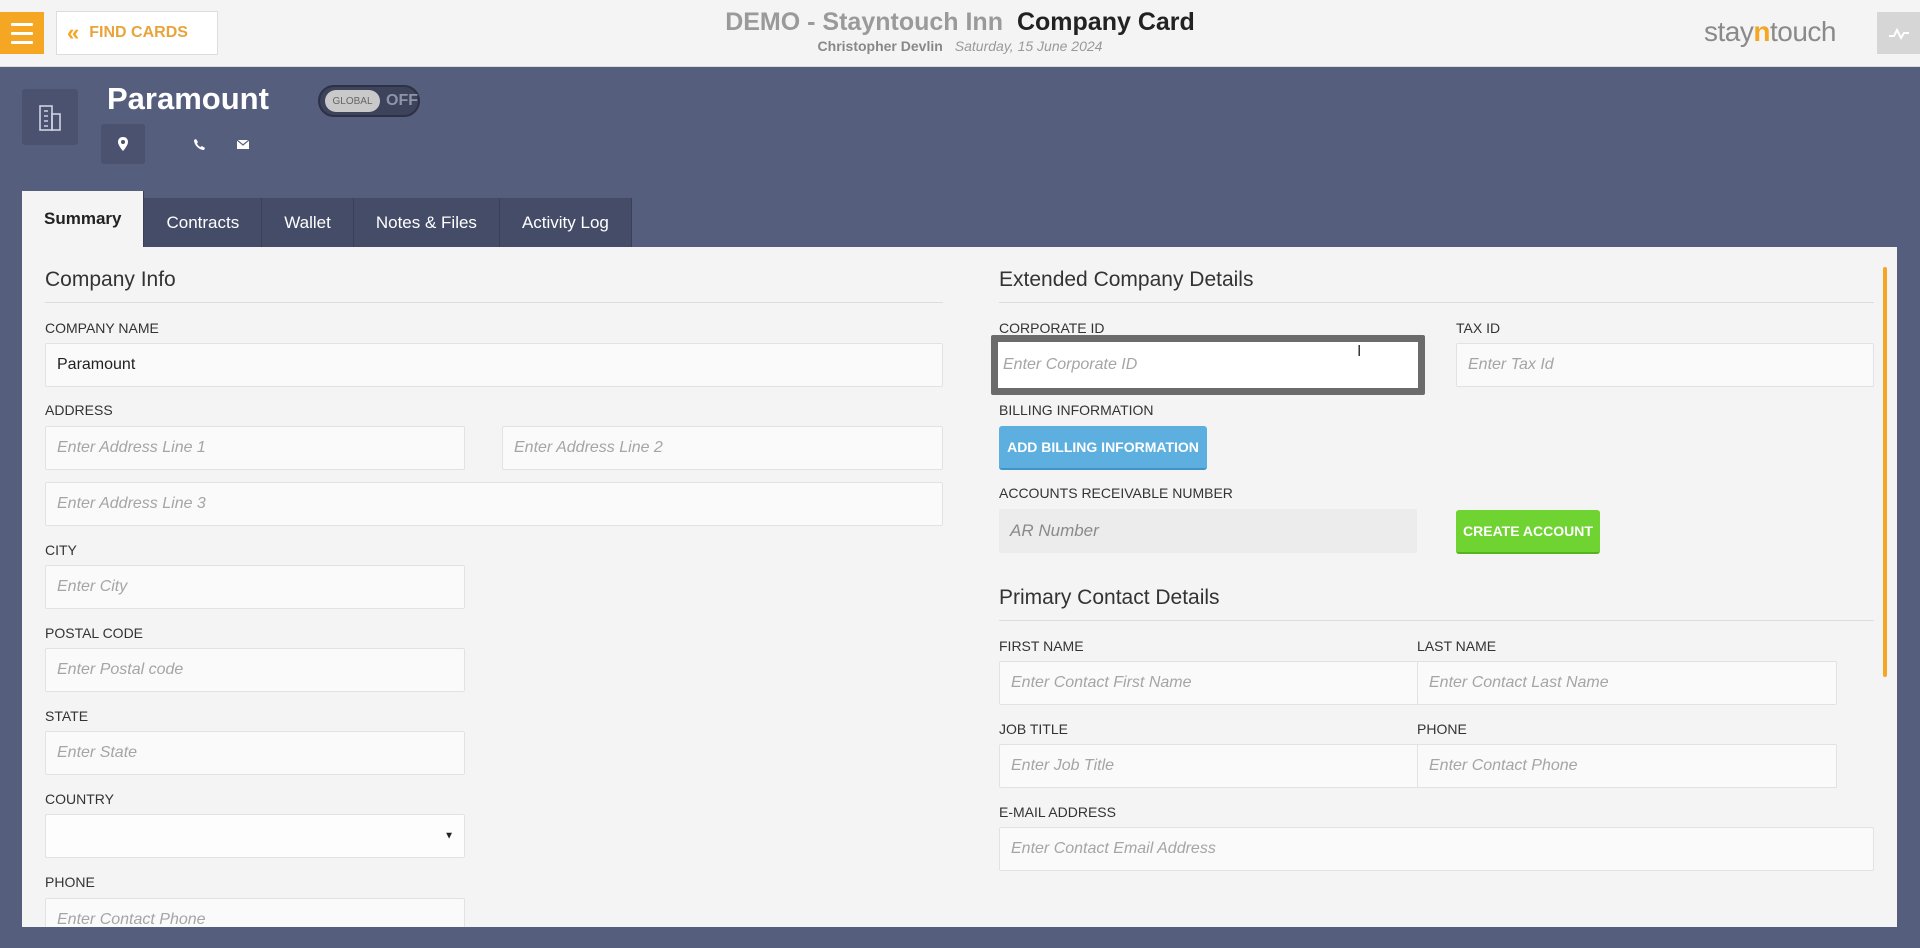 The image size is (1920, 948). I want to click on address-line3-field: Enter Address Line 3, so click(494, 504).